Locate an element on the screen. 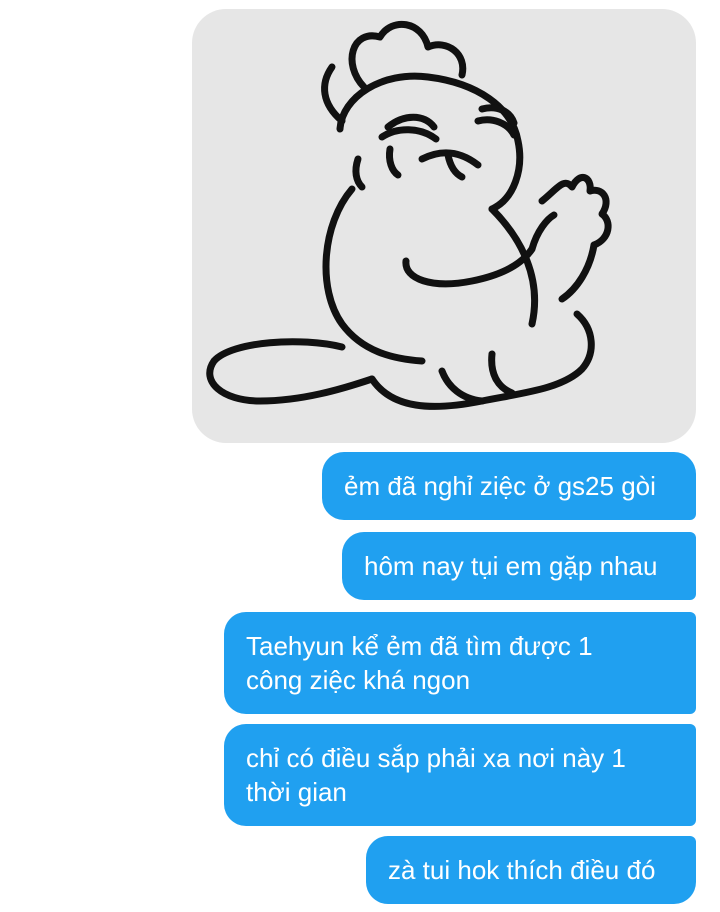  outgoing-message: hôm nay tụi em gặp nhau is located at coordinates (519, 566).